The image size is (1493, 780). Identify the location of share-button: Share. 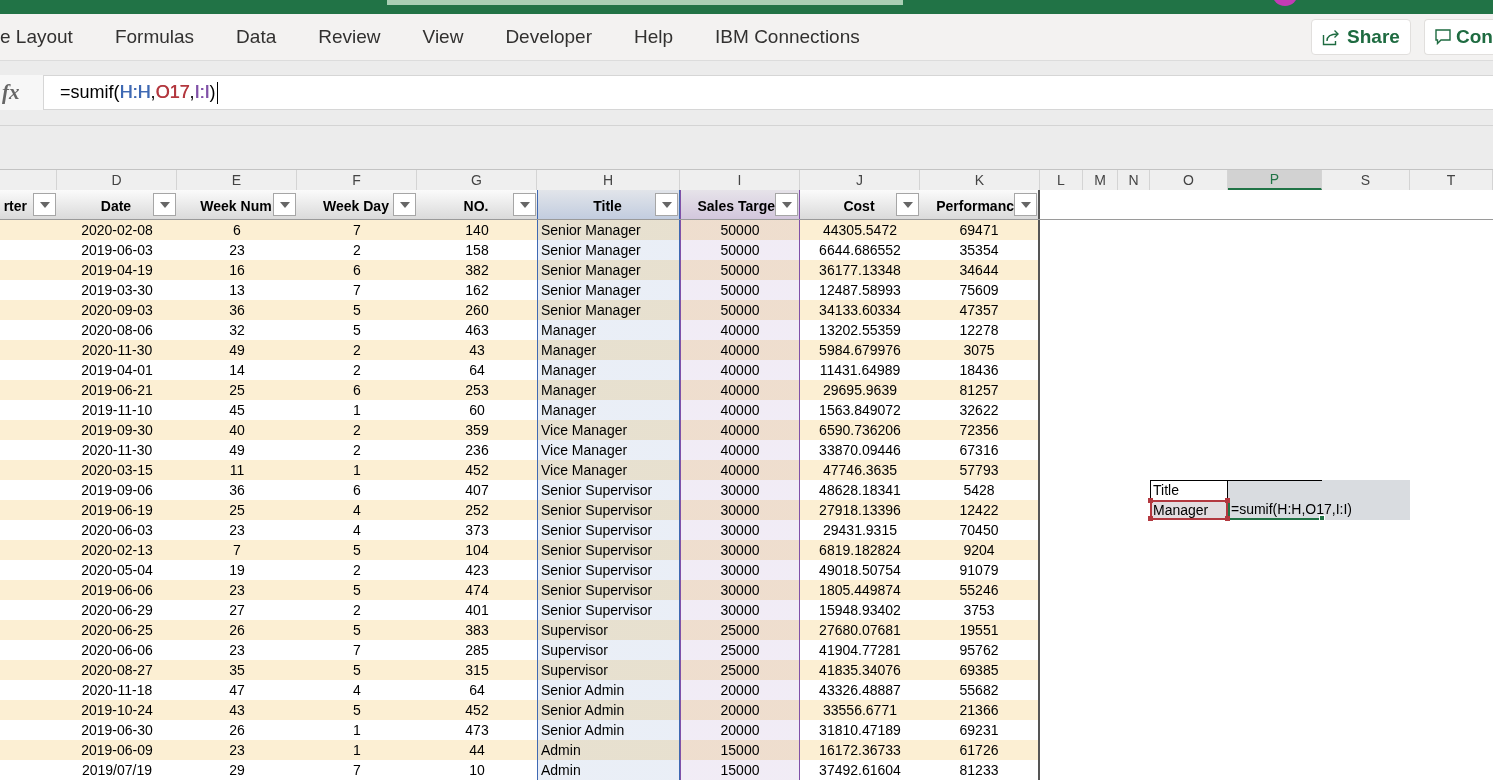
(1361, 37).